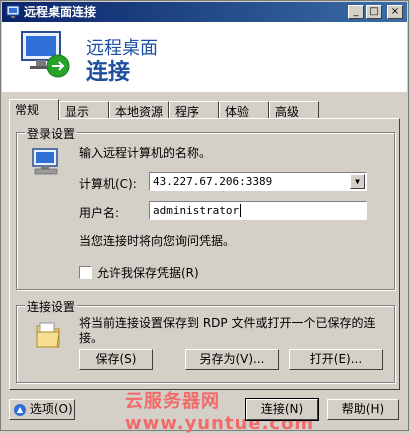 This screenshot has width=411, height=434. Describe the element at coordinates (84, 110) in the screenshot. I see `tab-display: 显示` at that location.